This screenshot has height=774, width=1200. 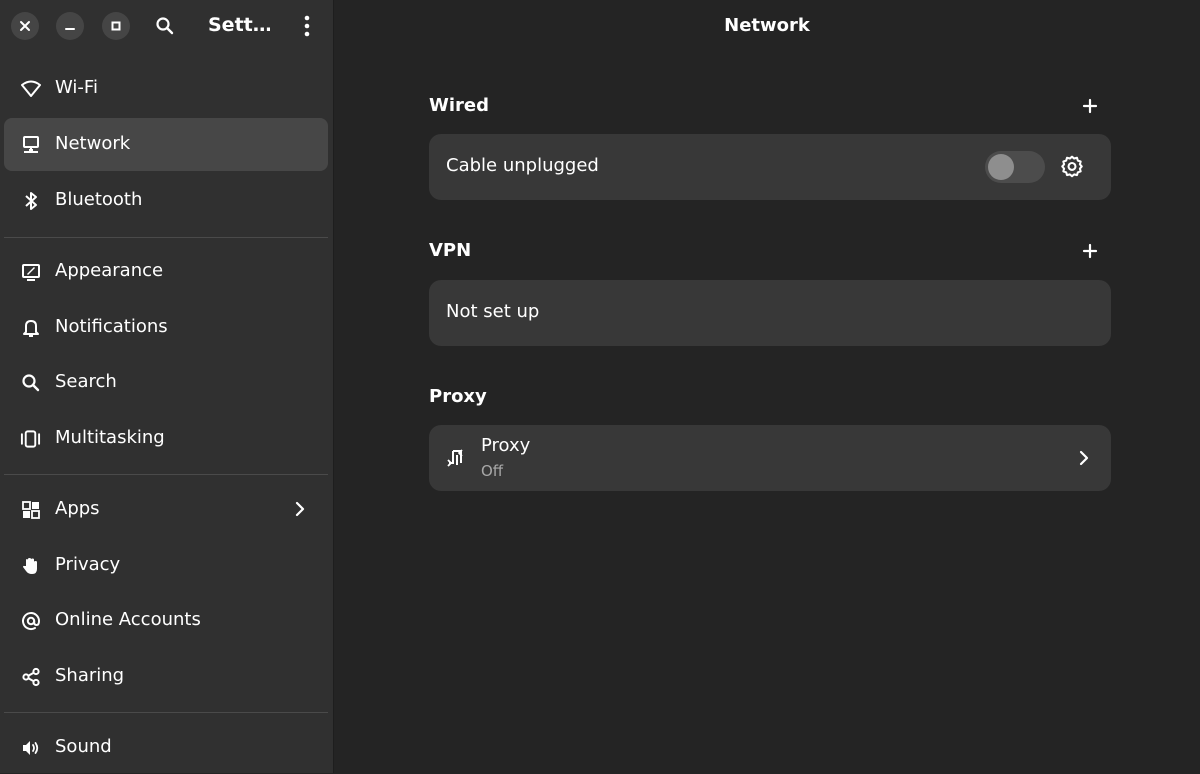 What do you see at coordinates (450, 250) in the screenshot?
I see `vpn-section-title: VPN` at bounding box center [450, 250].